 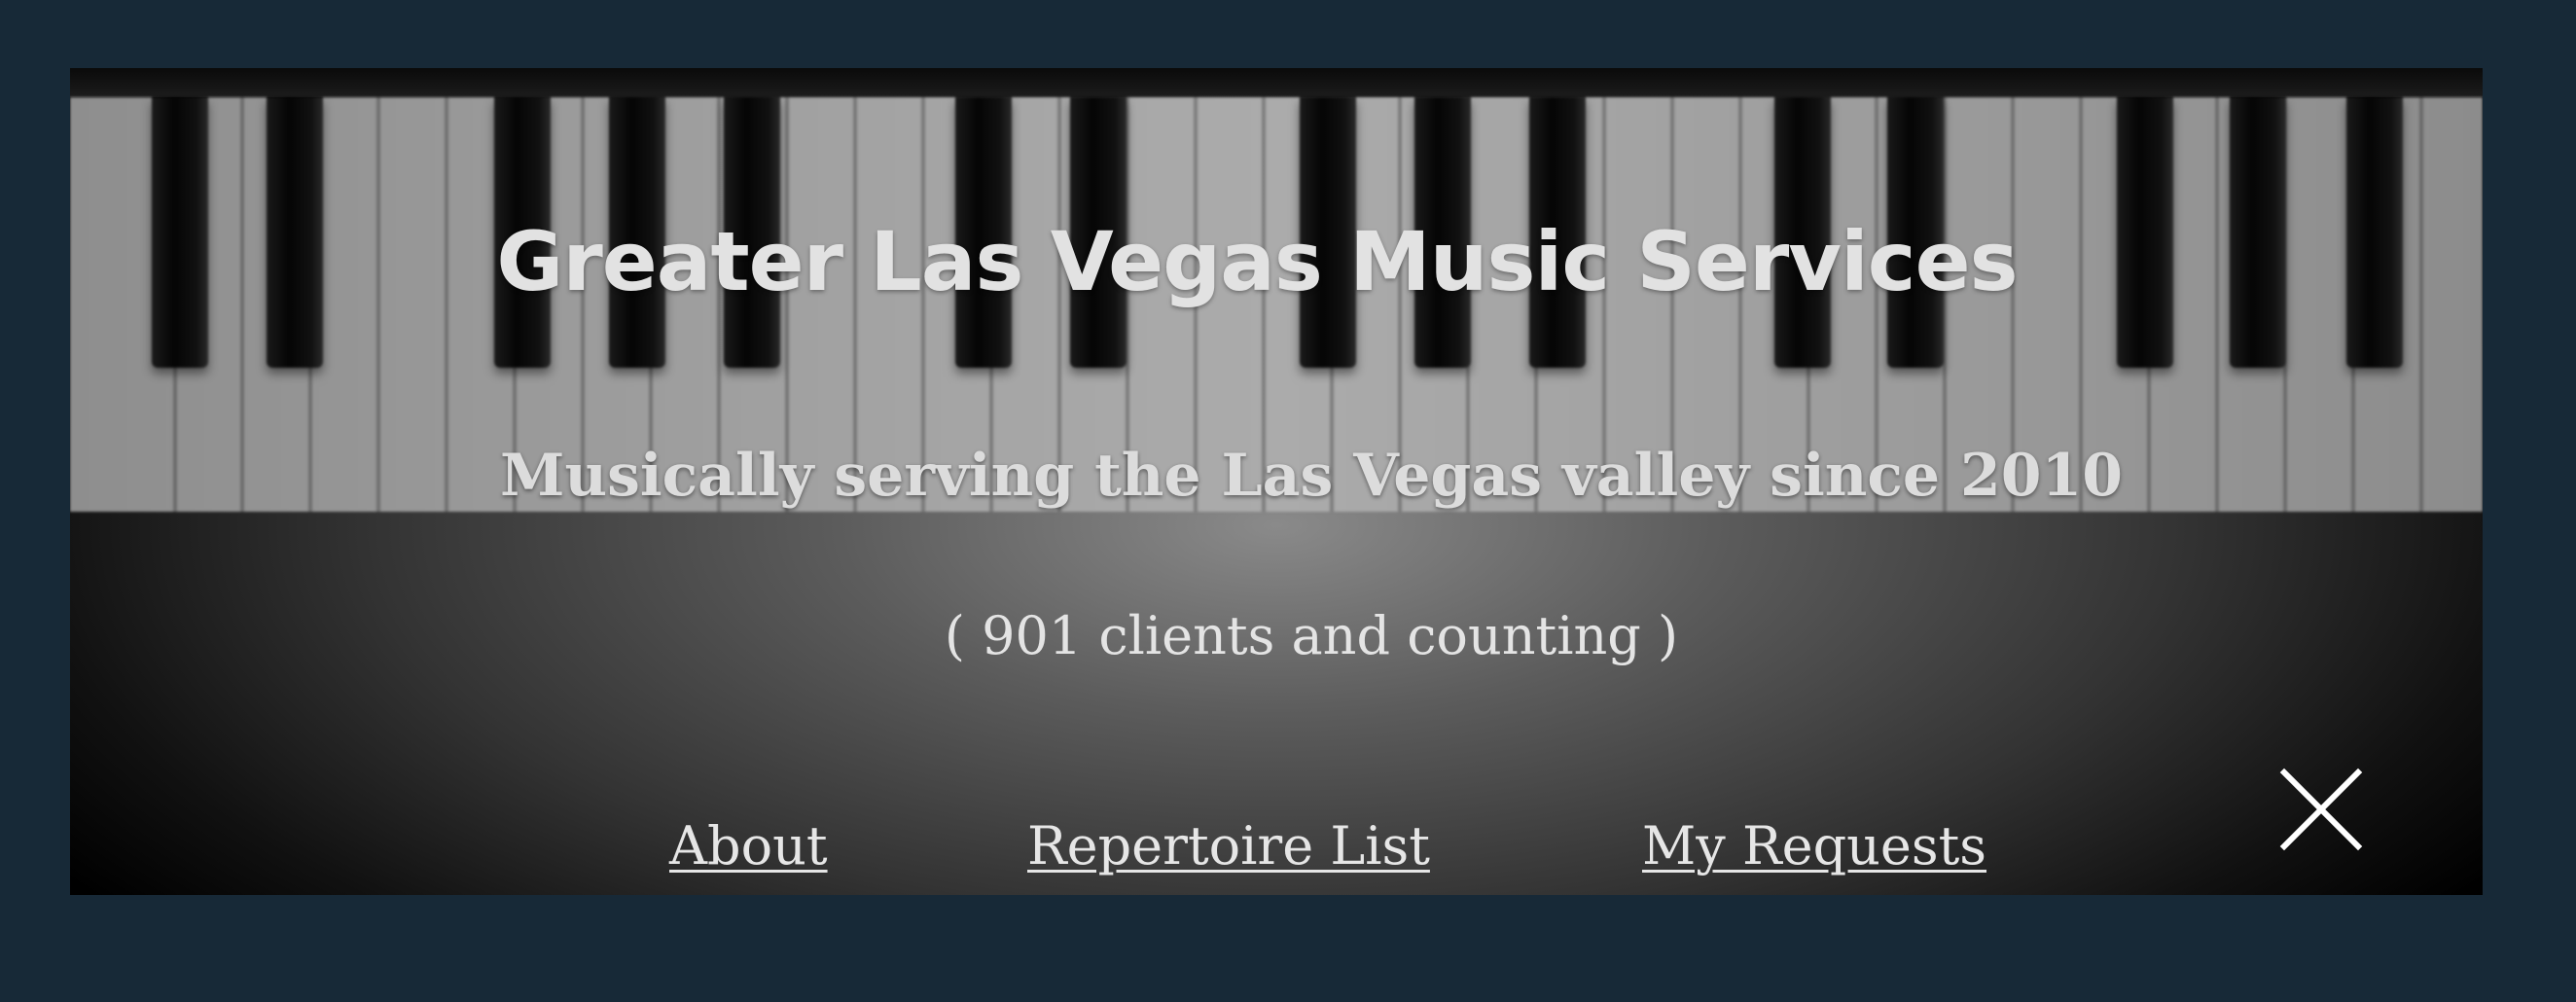 What do you see at coordinates (1276, 82) in the screenshot?
I see `banner-top-bar` at bounding box center [1276, 82].